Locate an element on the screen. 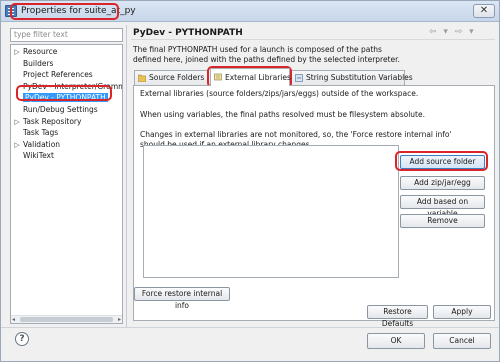 The image size is (500, 362). variables-icon is located at coordinates (299, 78).